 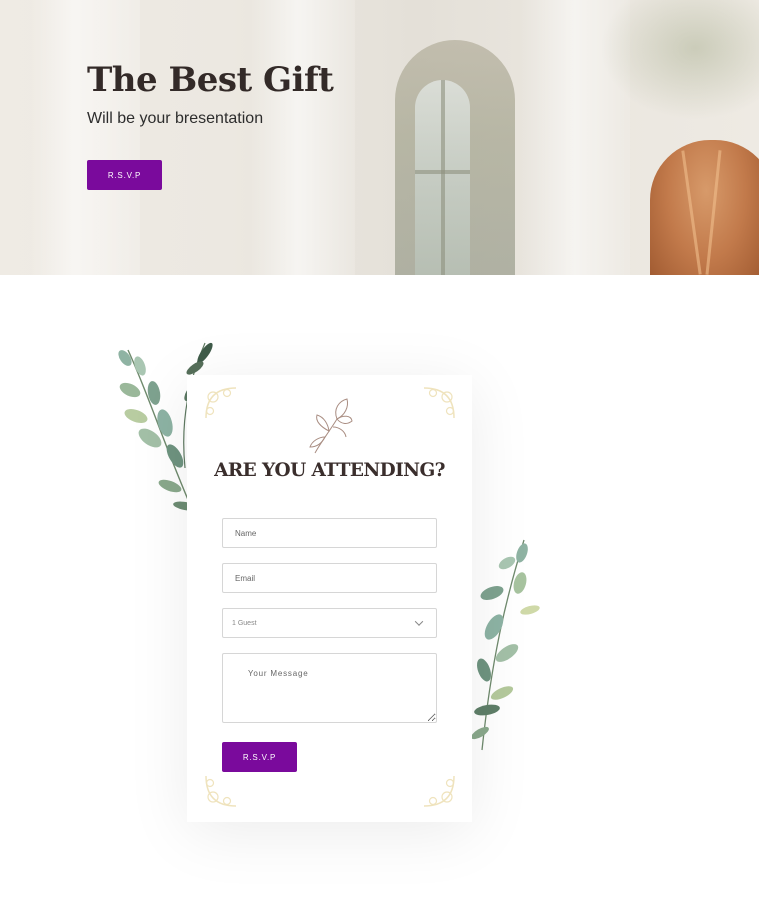 I want to click on hero-title: The Best Gift, so click(x=210, y=80).